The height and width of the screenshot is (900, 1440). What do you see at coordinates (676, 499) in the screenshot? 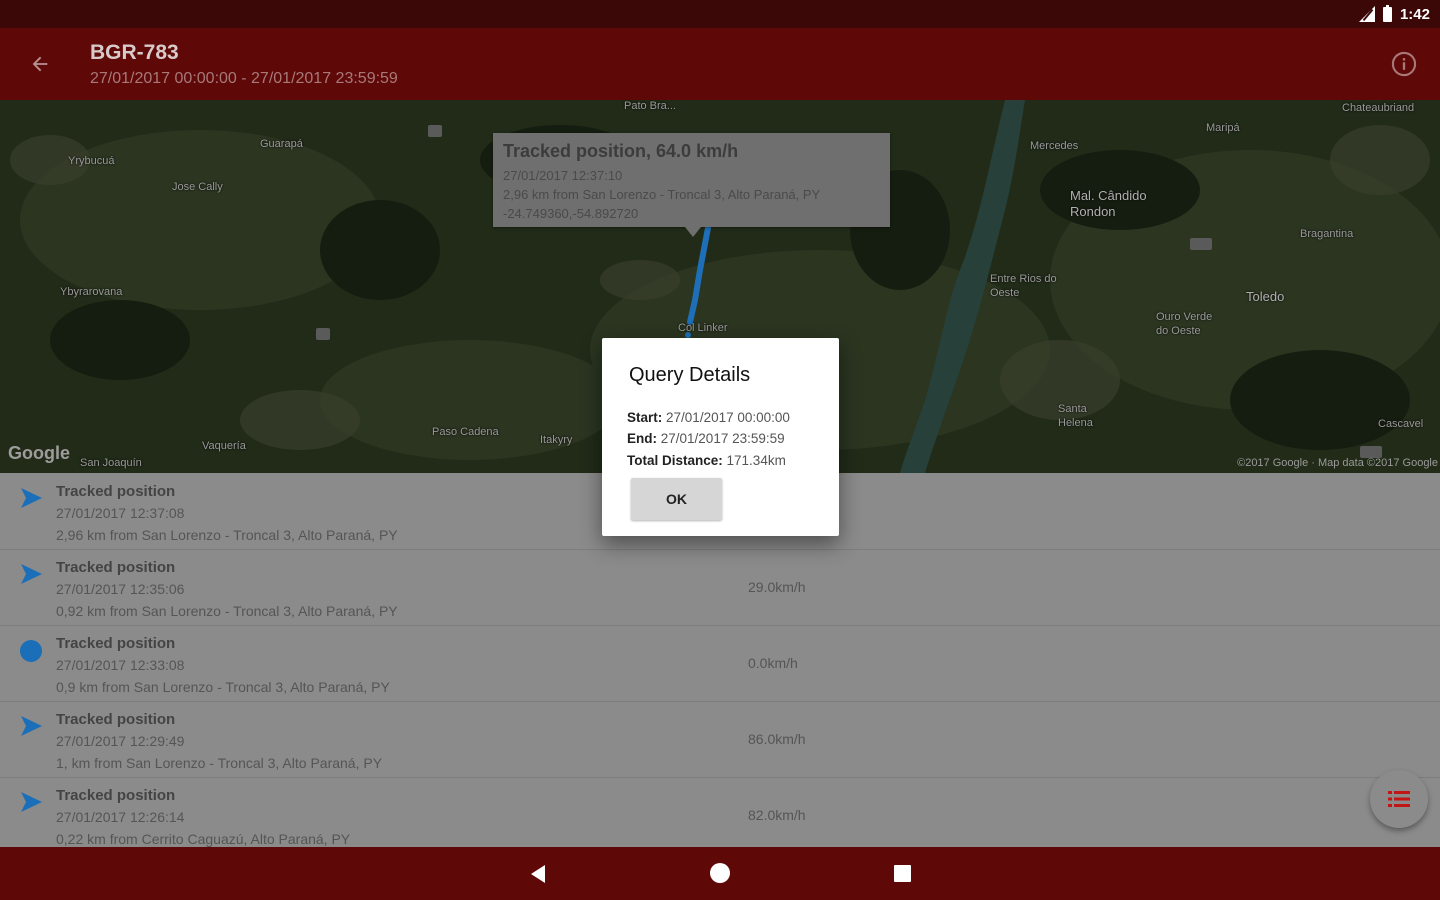
I see `ok-button: OK` at bounding box center [676, 499].